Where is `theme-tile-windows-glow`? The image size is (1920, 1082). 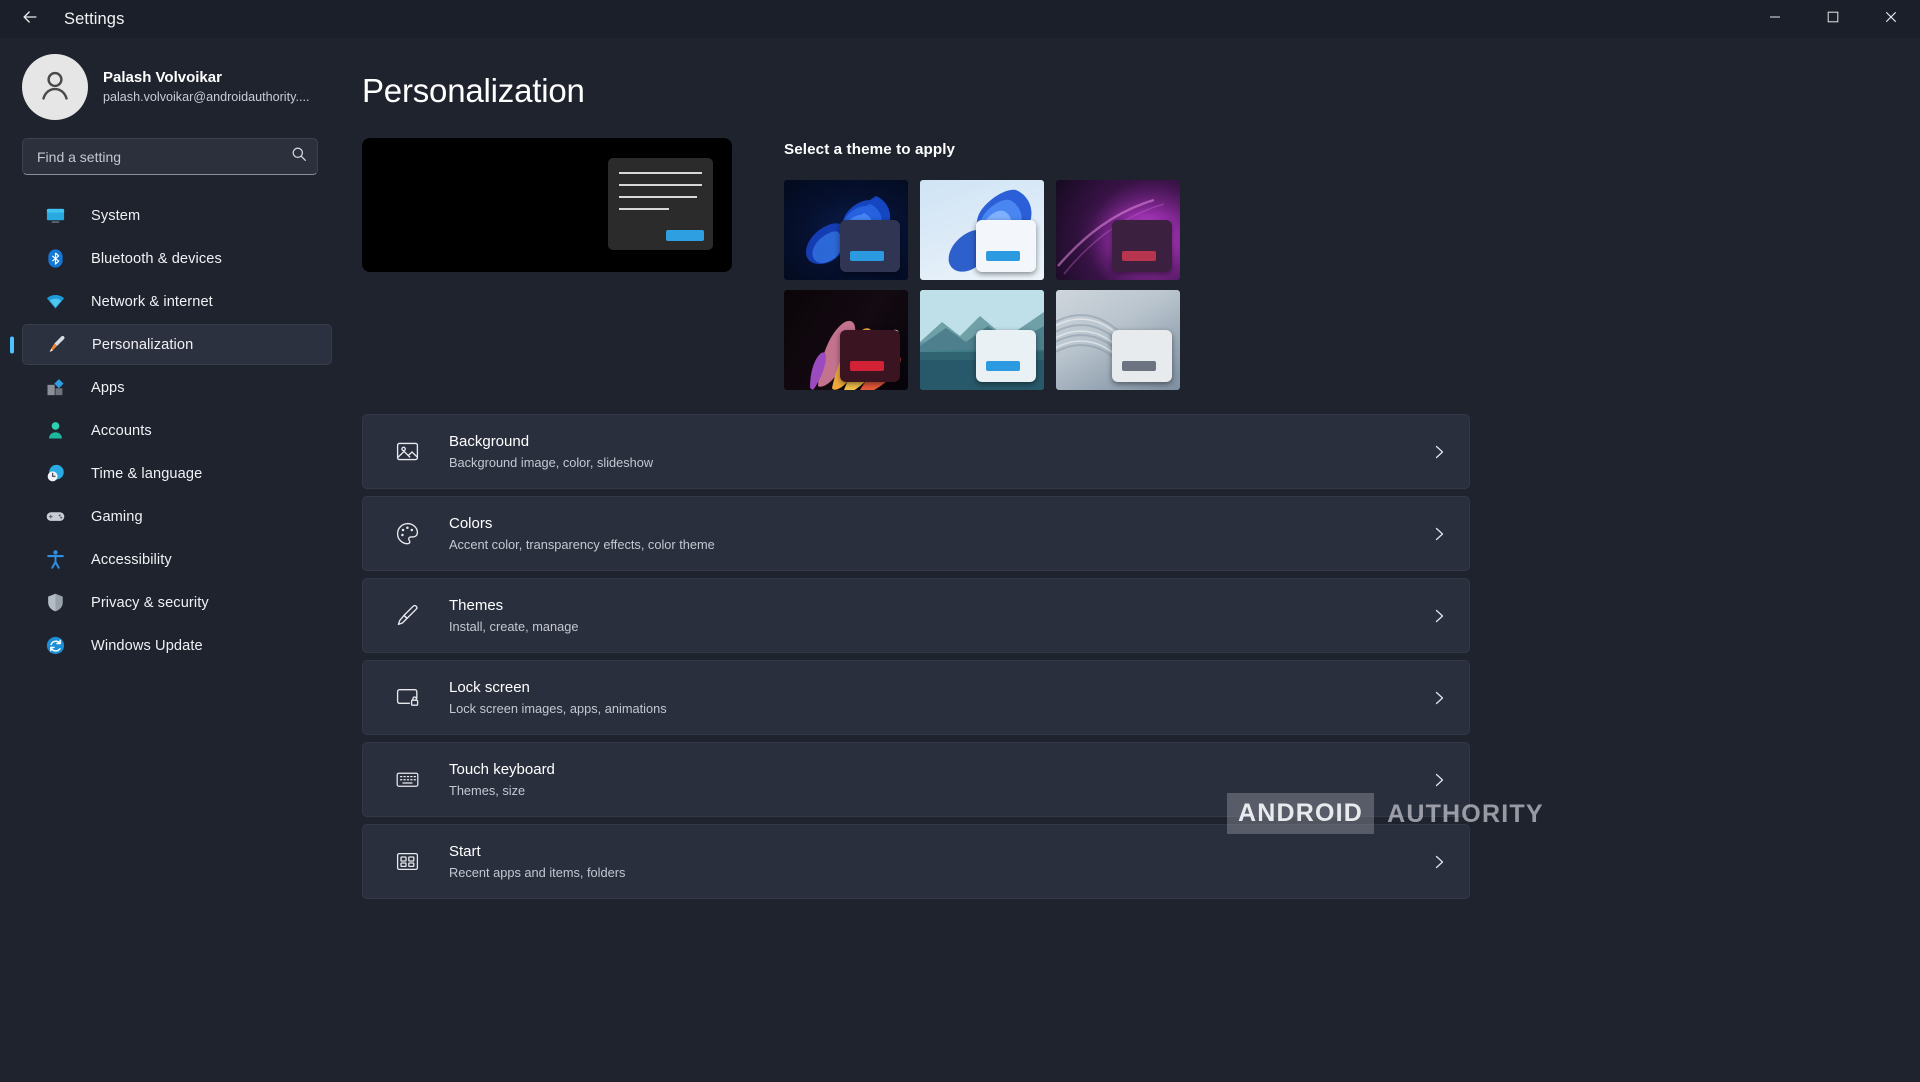 theme-tile-windows-glow is located at coordinates (1118, 230).